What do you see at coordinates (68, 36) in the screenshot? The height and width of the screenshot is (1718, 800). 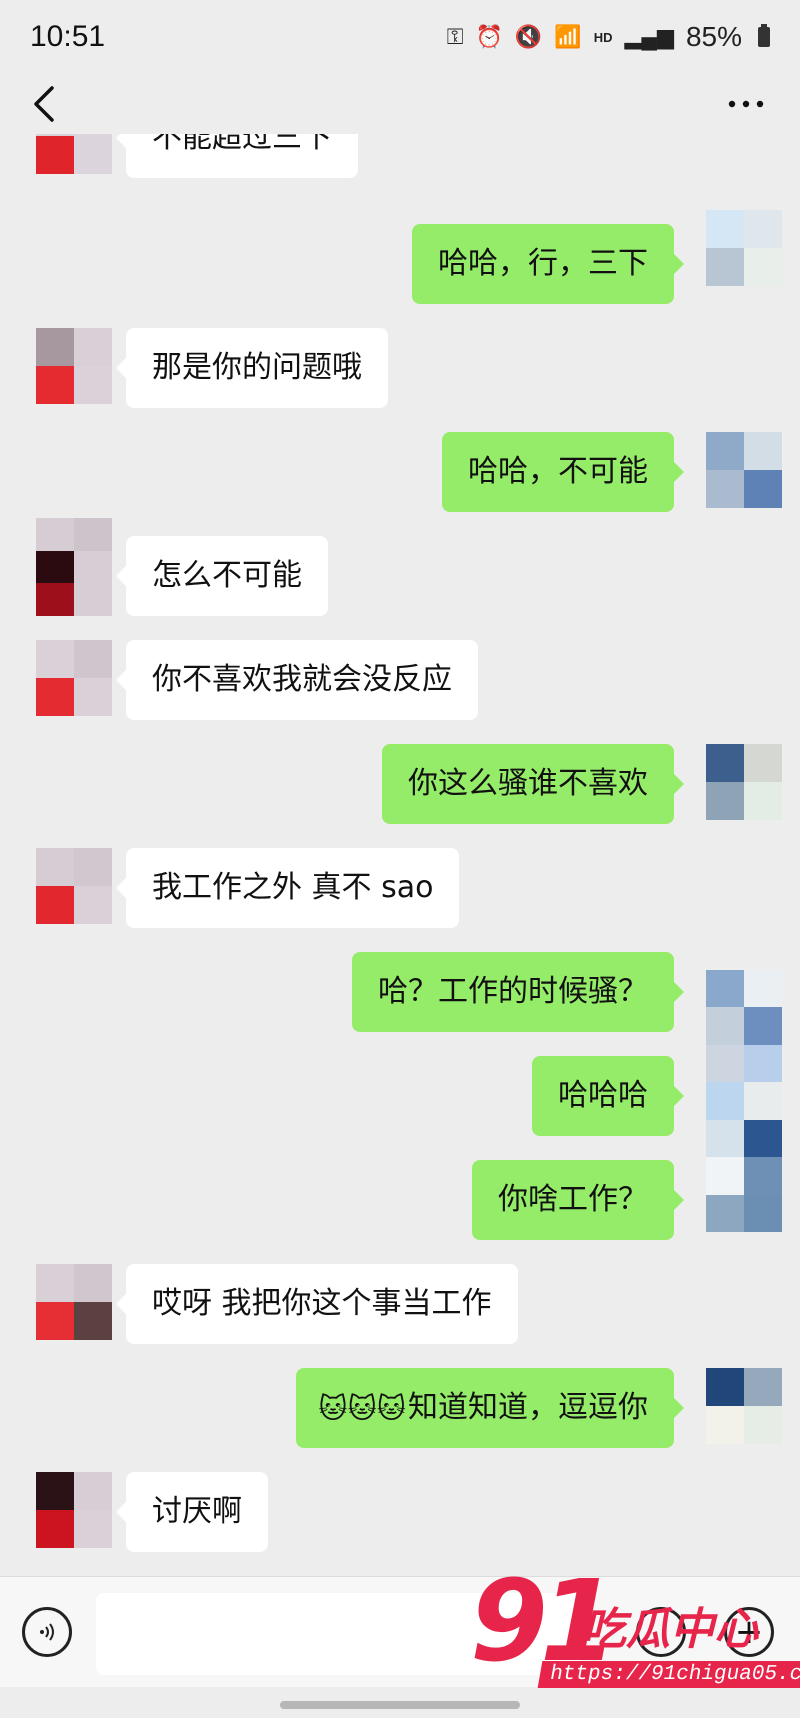 I see `status-time: 10:51` at bounding box center [68, 36].